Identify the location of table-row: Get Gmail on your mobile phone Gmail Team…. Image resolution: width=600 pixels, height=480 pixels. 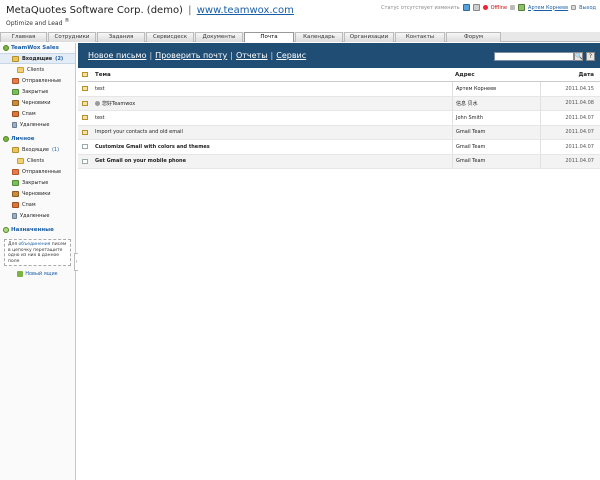
(339, 161).